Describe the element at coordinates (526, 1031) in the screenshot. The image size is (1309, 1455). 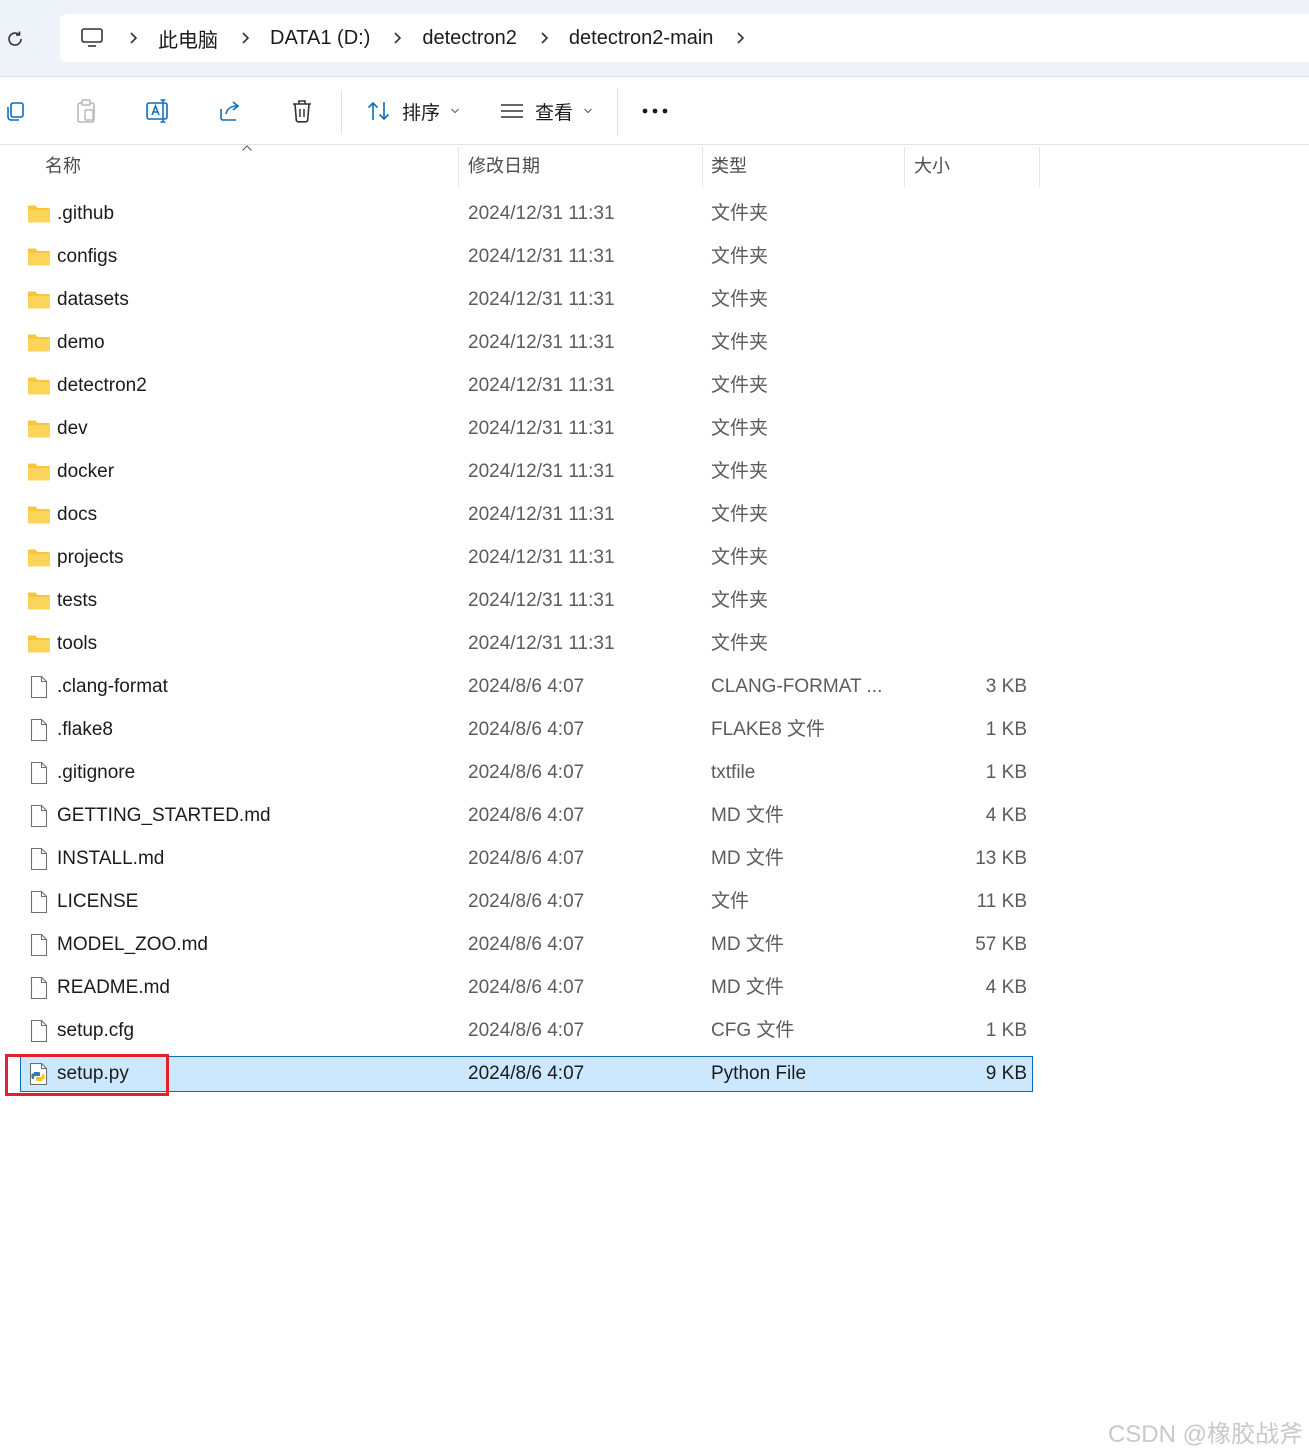
I see `file-row: setup.cfg 2024/8/6 4:07 CFG 文件 1 KB` at that location.